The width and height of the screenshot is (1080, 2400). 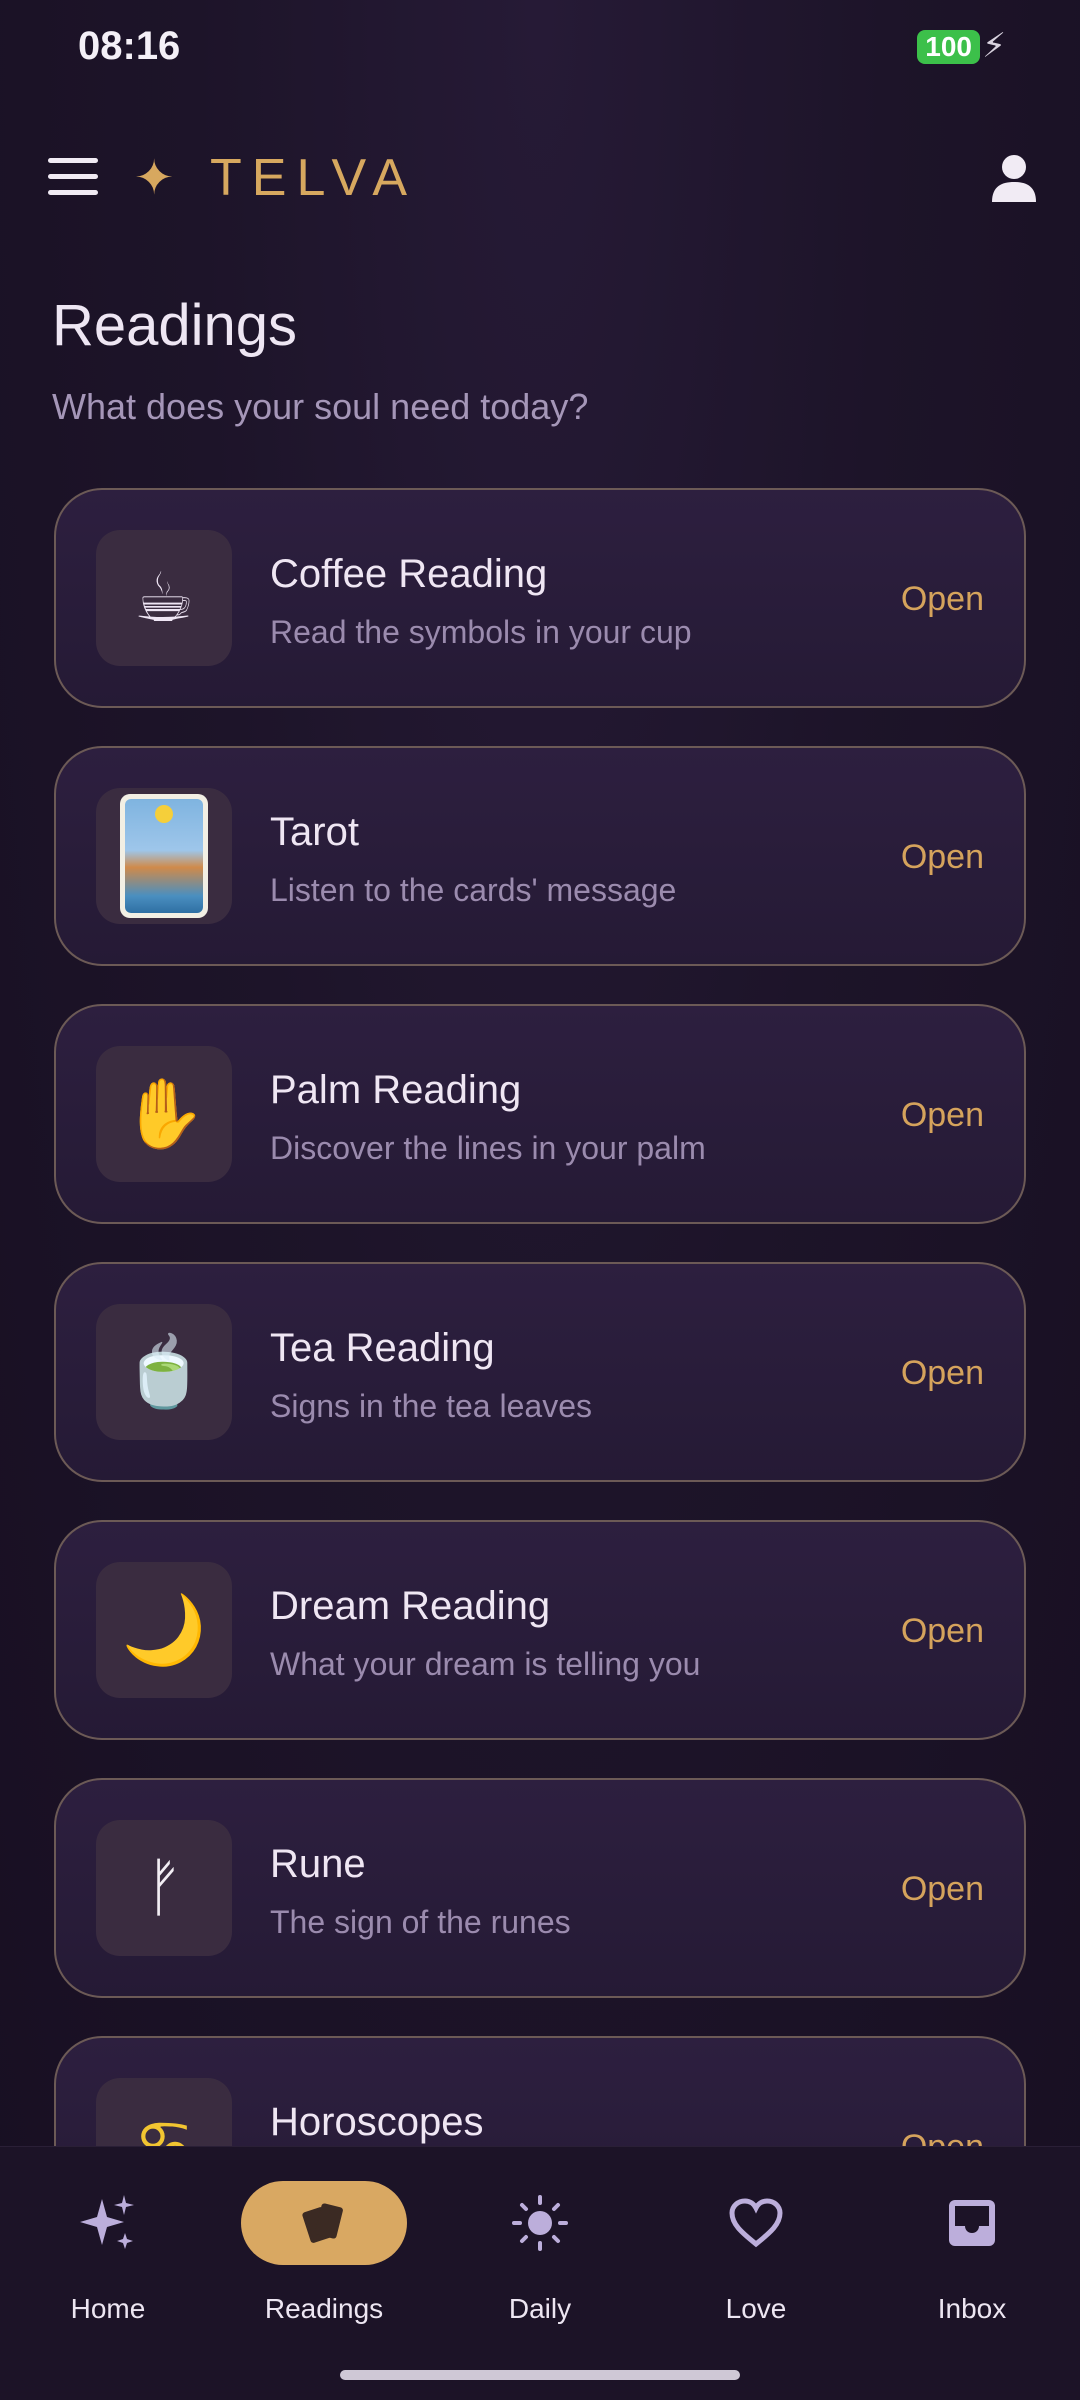 I want to click on heart-icon, so click(x=756, y=2223).